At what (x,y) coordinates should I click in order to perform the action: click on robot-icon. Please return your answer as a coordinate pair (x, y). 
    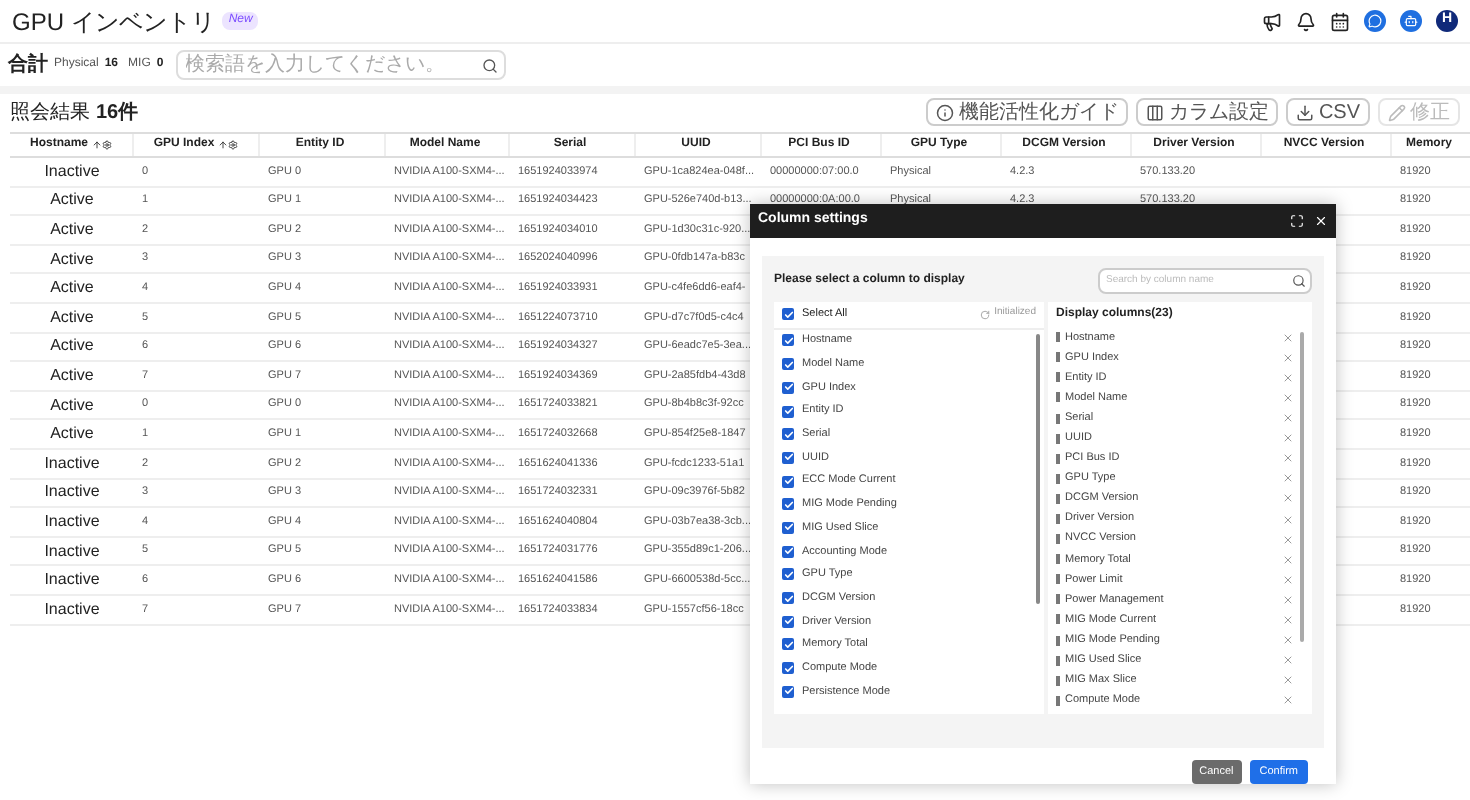
    Looking at the image, I should click on (1411, 21).